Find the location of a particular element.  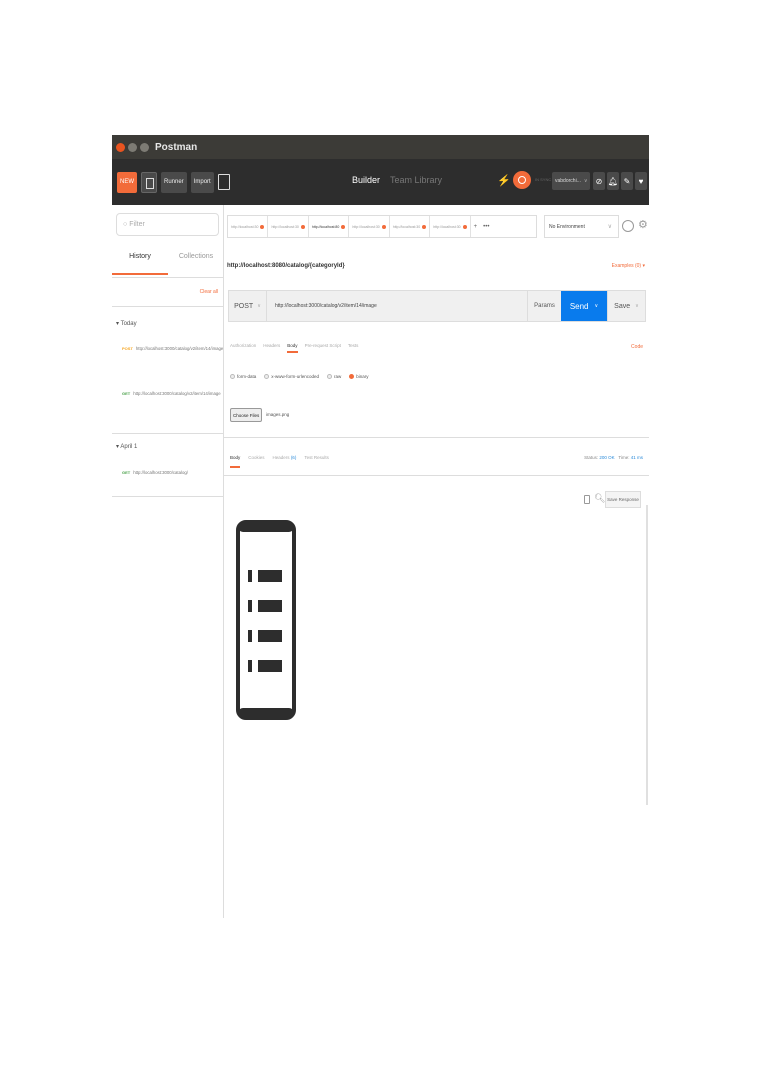

radio-form-data: form-data is located at coordinates (243, 376).